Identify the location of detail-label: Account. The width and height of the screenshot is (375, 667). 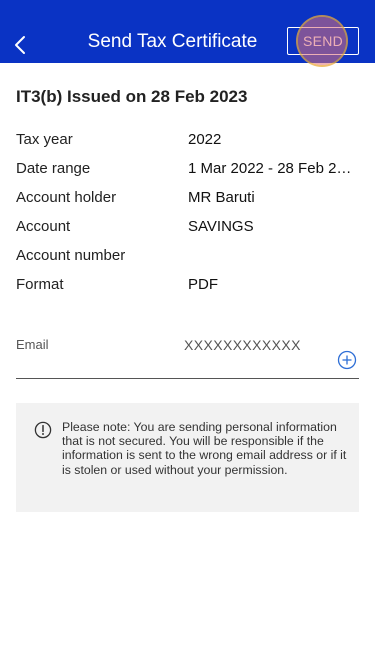
(43, 226).